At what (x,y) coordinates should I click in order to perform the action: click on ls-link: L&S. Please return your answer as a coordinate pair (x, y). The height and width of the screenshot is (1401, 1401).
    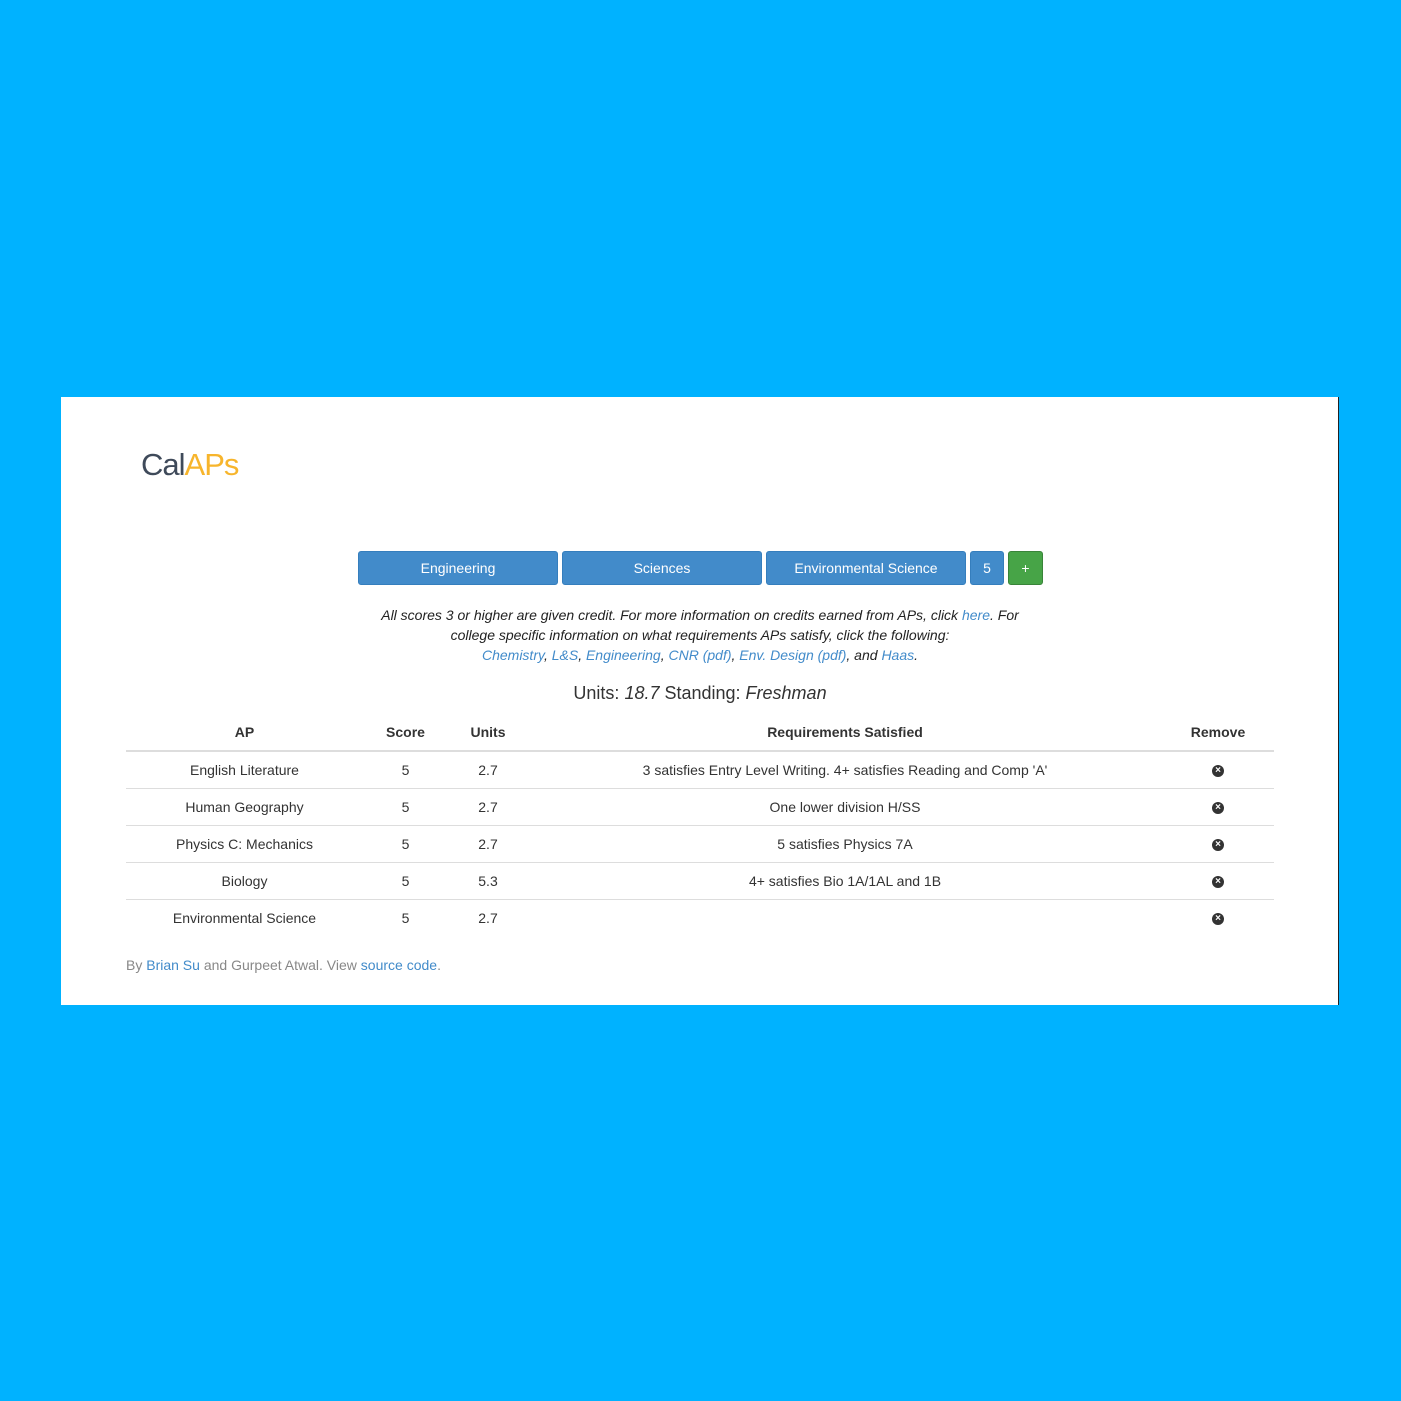
    Looking at the image, I should click on (565, 655).